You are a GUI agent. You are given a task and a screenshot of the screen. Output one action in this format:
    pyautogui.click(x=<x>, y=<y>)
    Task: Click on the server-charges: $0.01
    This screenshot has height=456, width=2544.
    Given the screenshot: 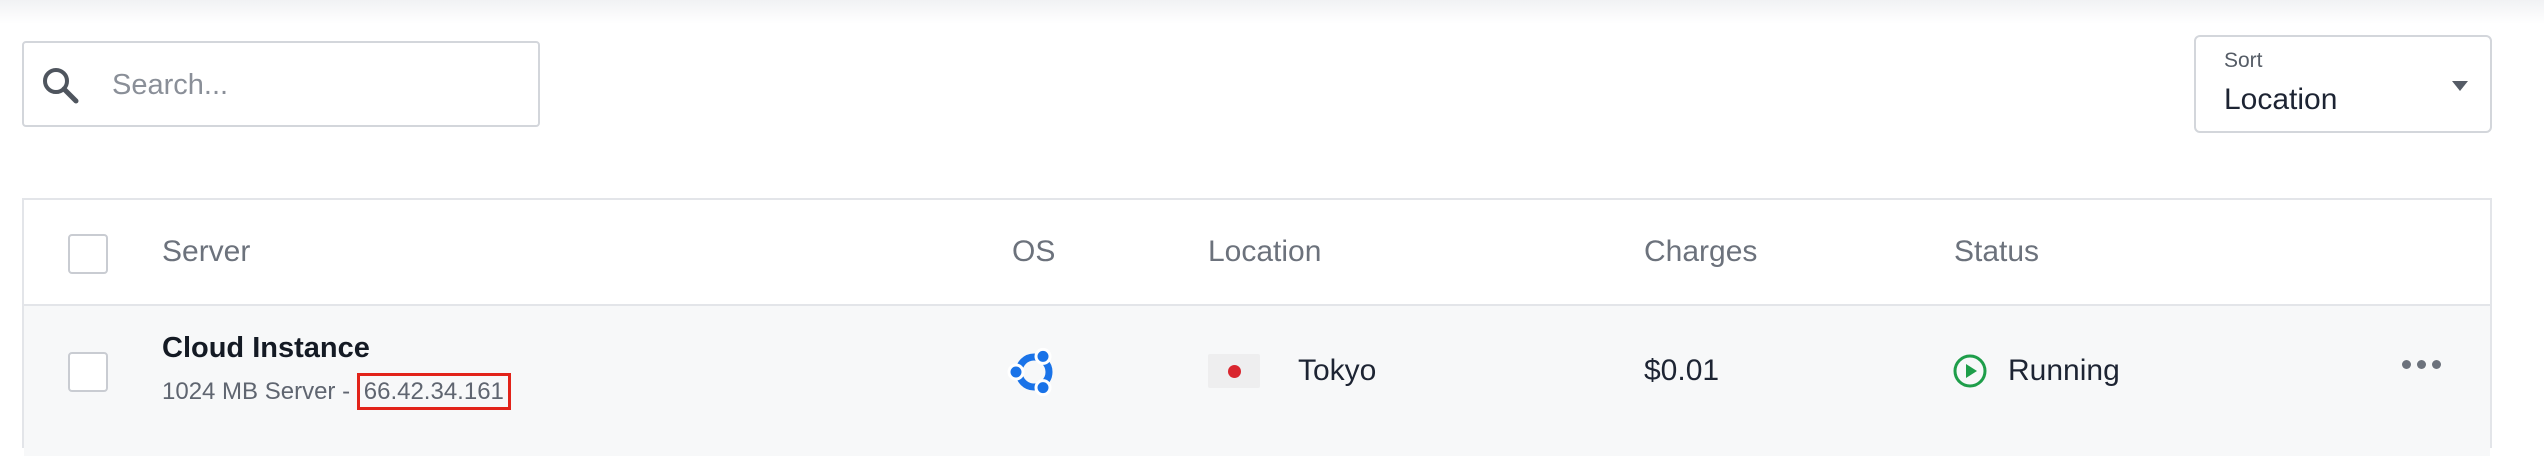 What is the action you would take?
    pyautogui.click(x=1682, y=370)
    